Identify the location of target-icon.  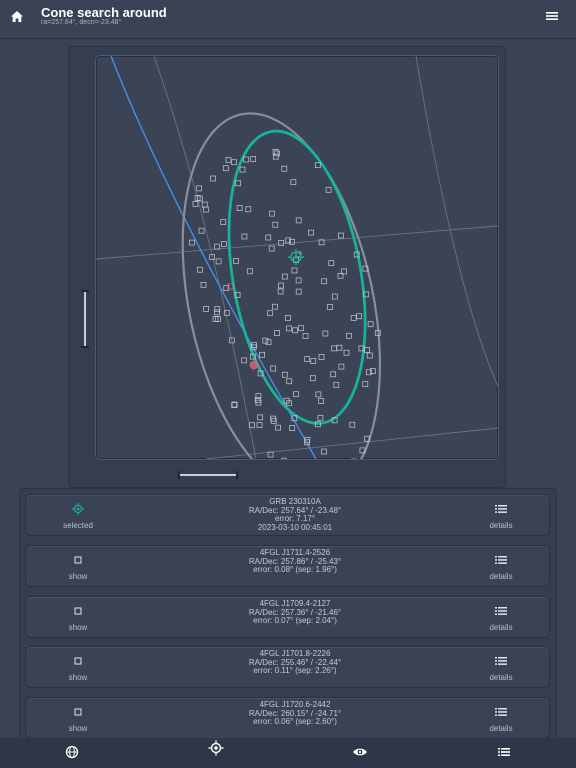
(216, 748).